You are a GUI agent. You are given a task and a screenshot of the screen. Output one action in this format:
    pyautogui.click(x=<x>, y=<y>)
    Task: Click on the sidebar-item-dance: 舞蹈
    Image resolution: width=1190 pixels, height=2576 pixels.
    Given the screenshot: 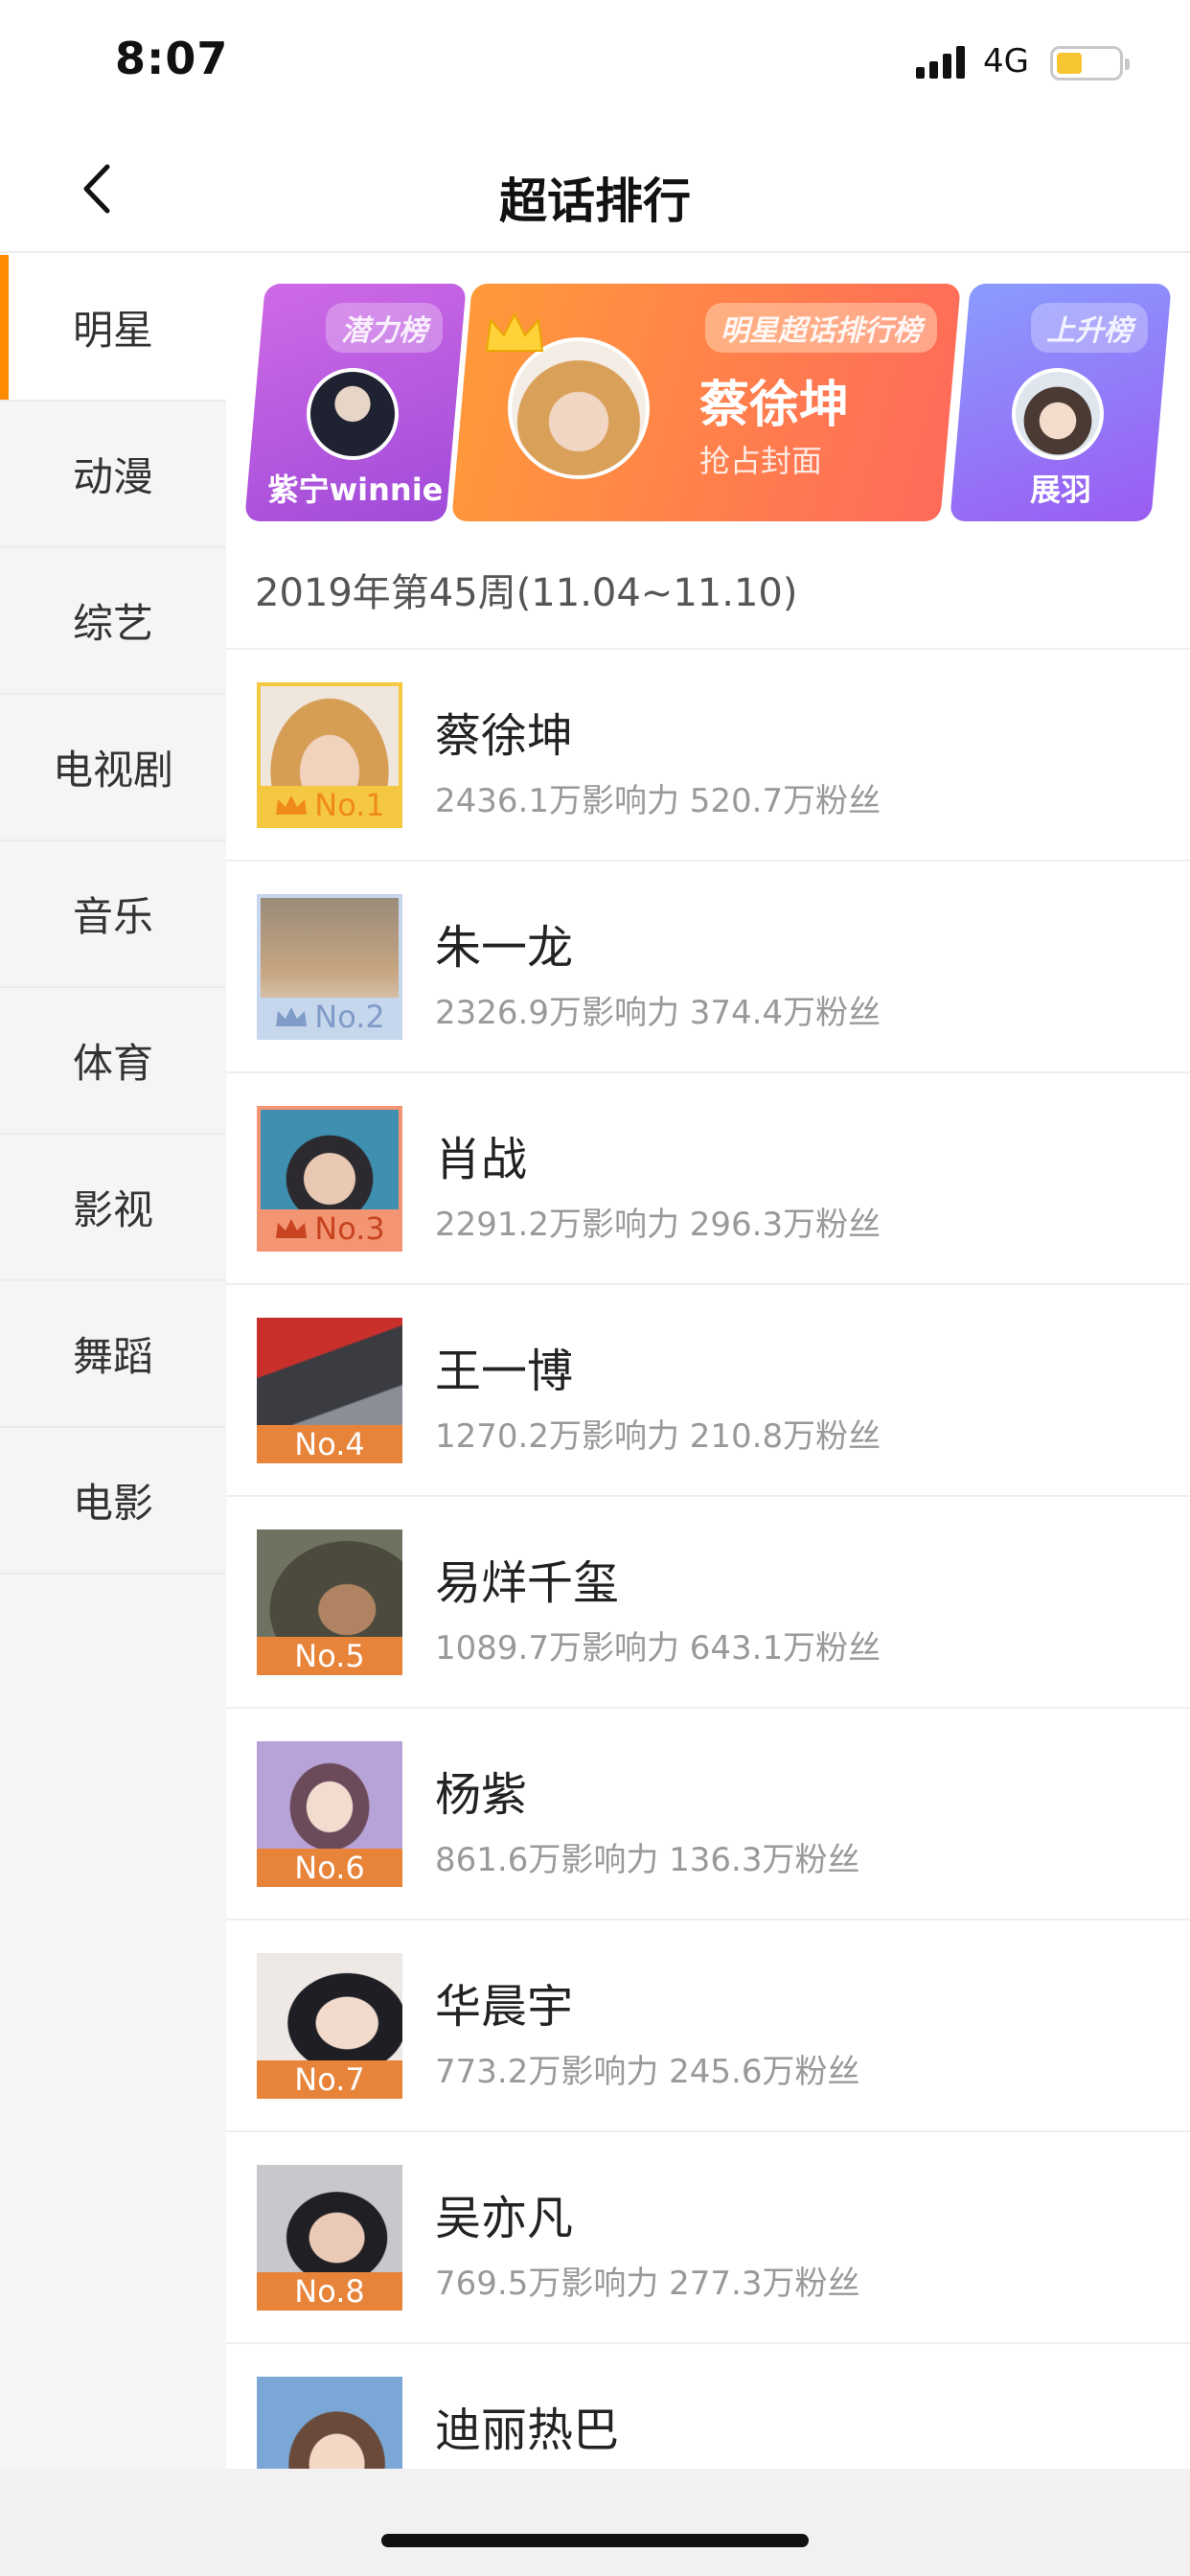 What is the action you would take?
    pyautogui.click(x=113, y=1354)
    